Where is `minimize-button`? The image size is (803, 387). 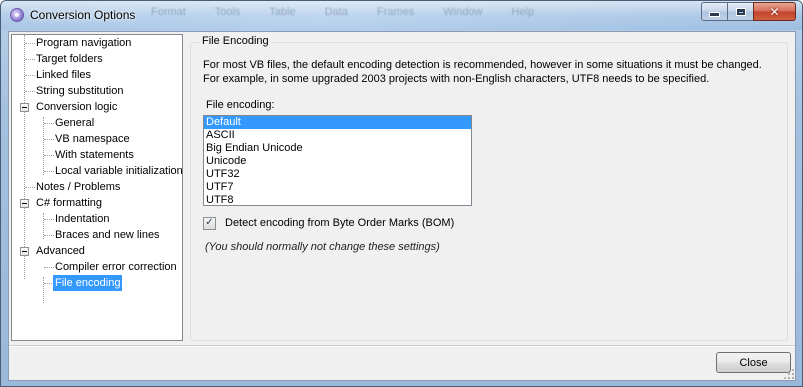
minimize-button is located at coordinates (714, 11).